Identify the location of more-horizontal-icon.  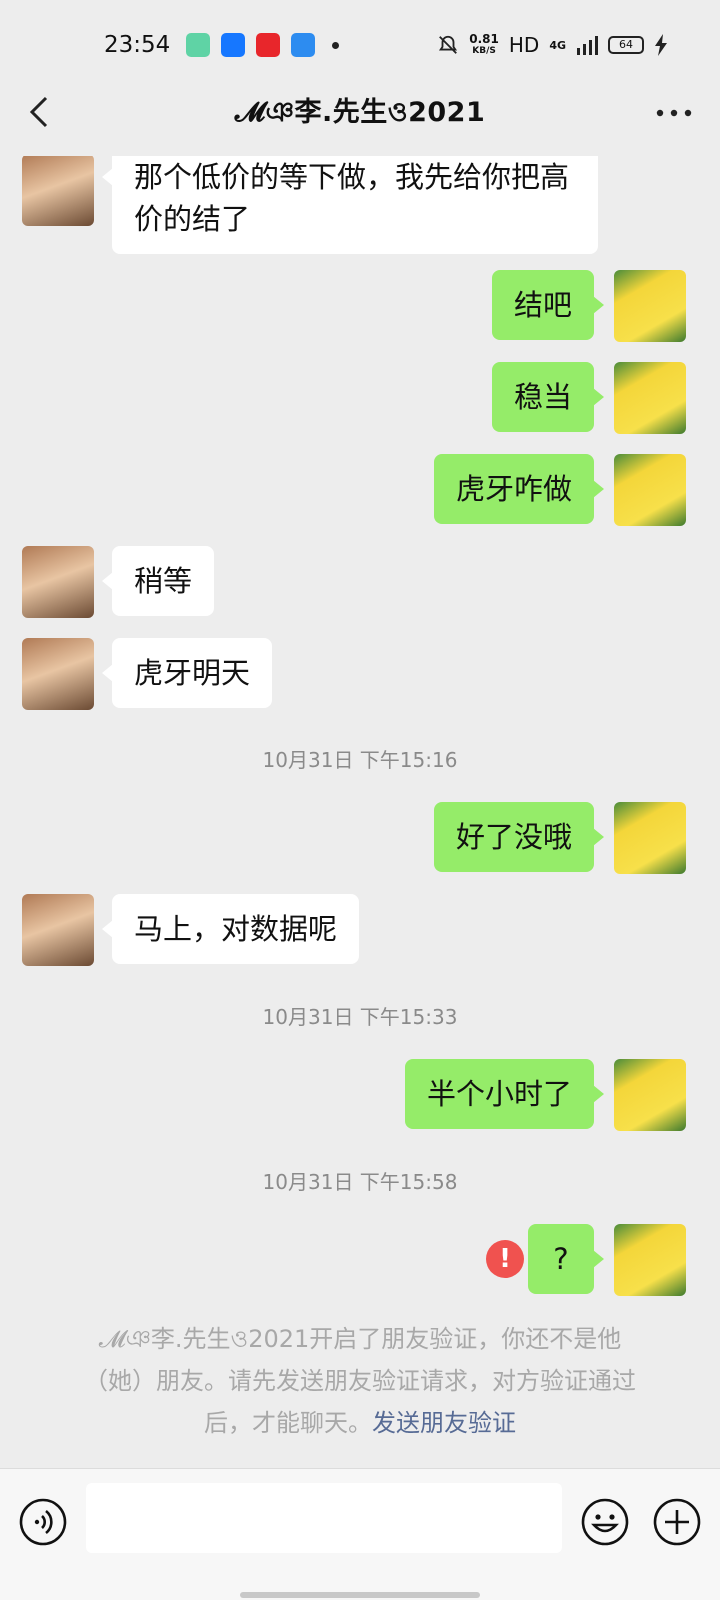
(674, 113).